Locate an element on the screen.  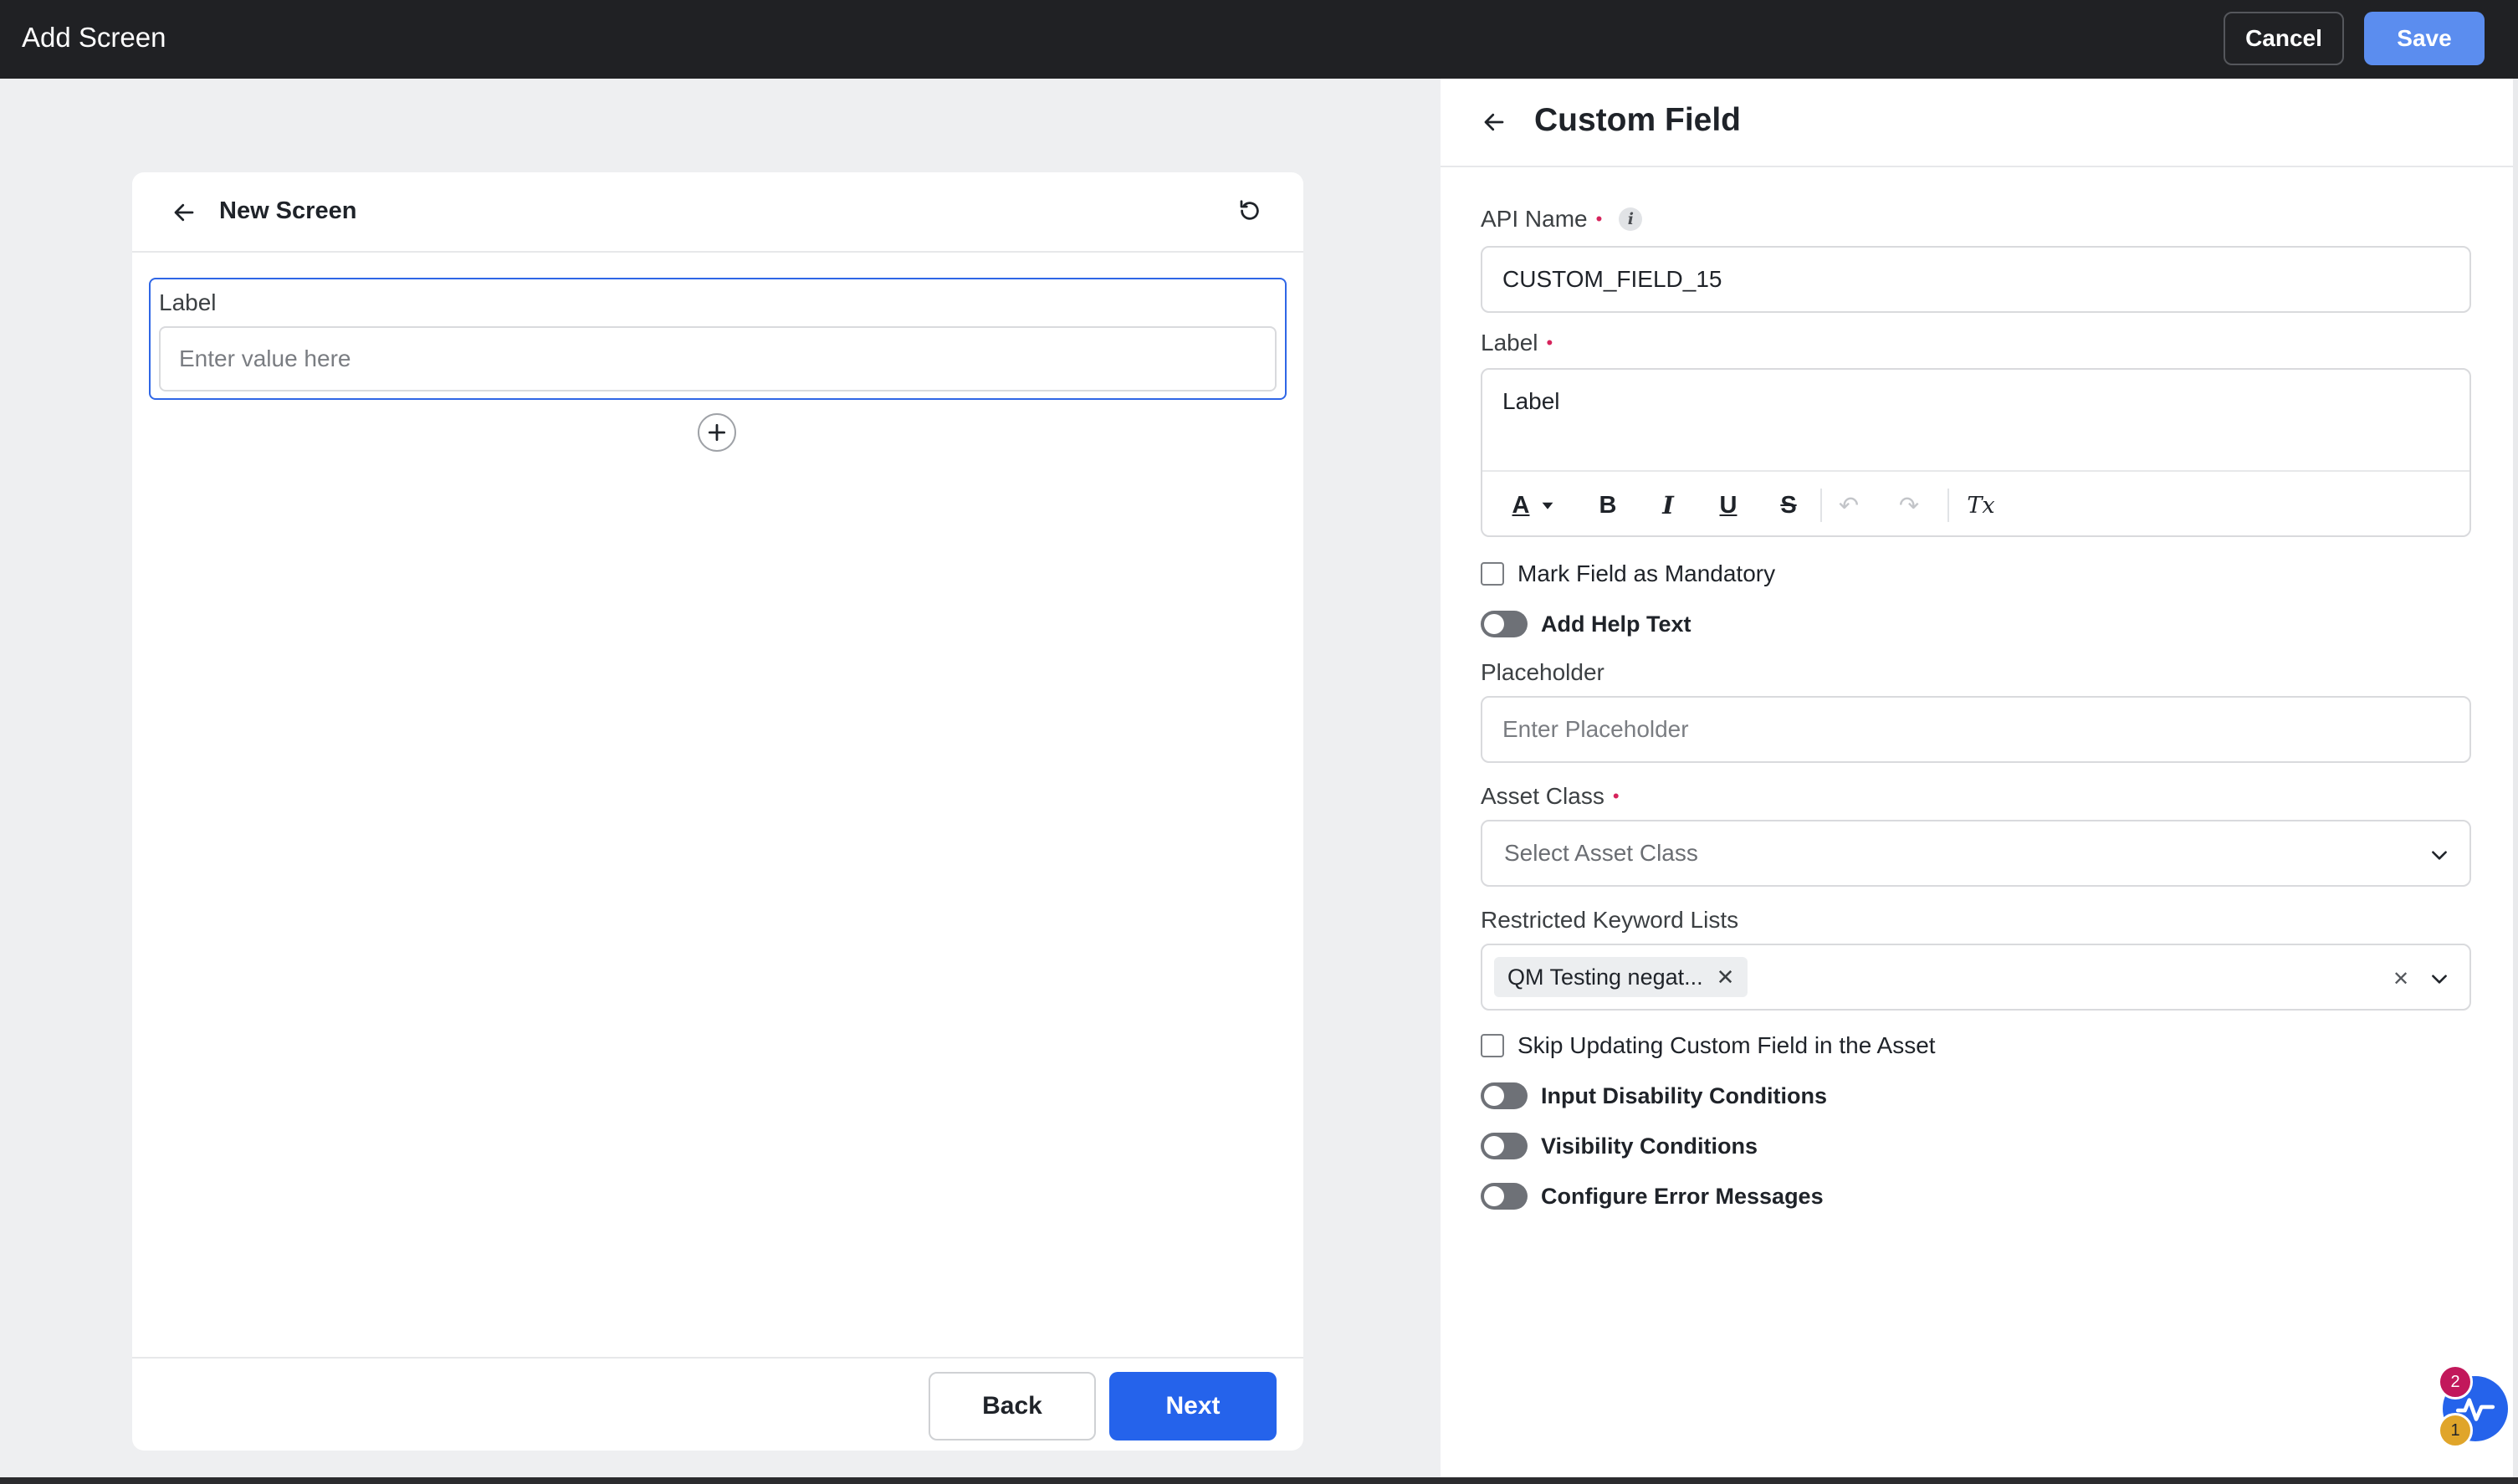
screen-header: New Screen is located at coordinates (717, 212).